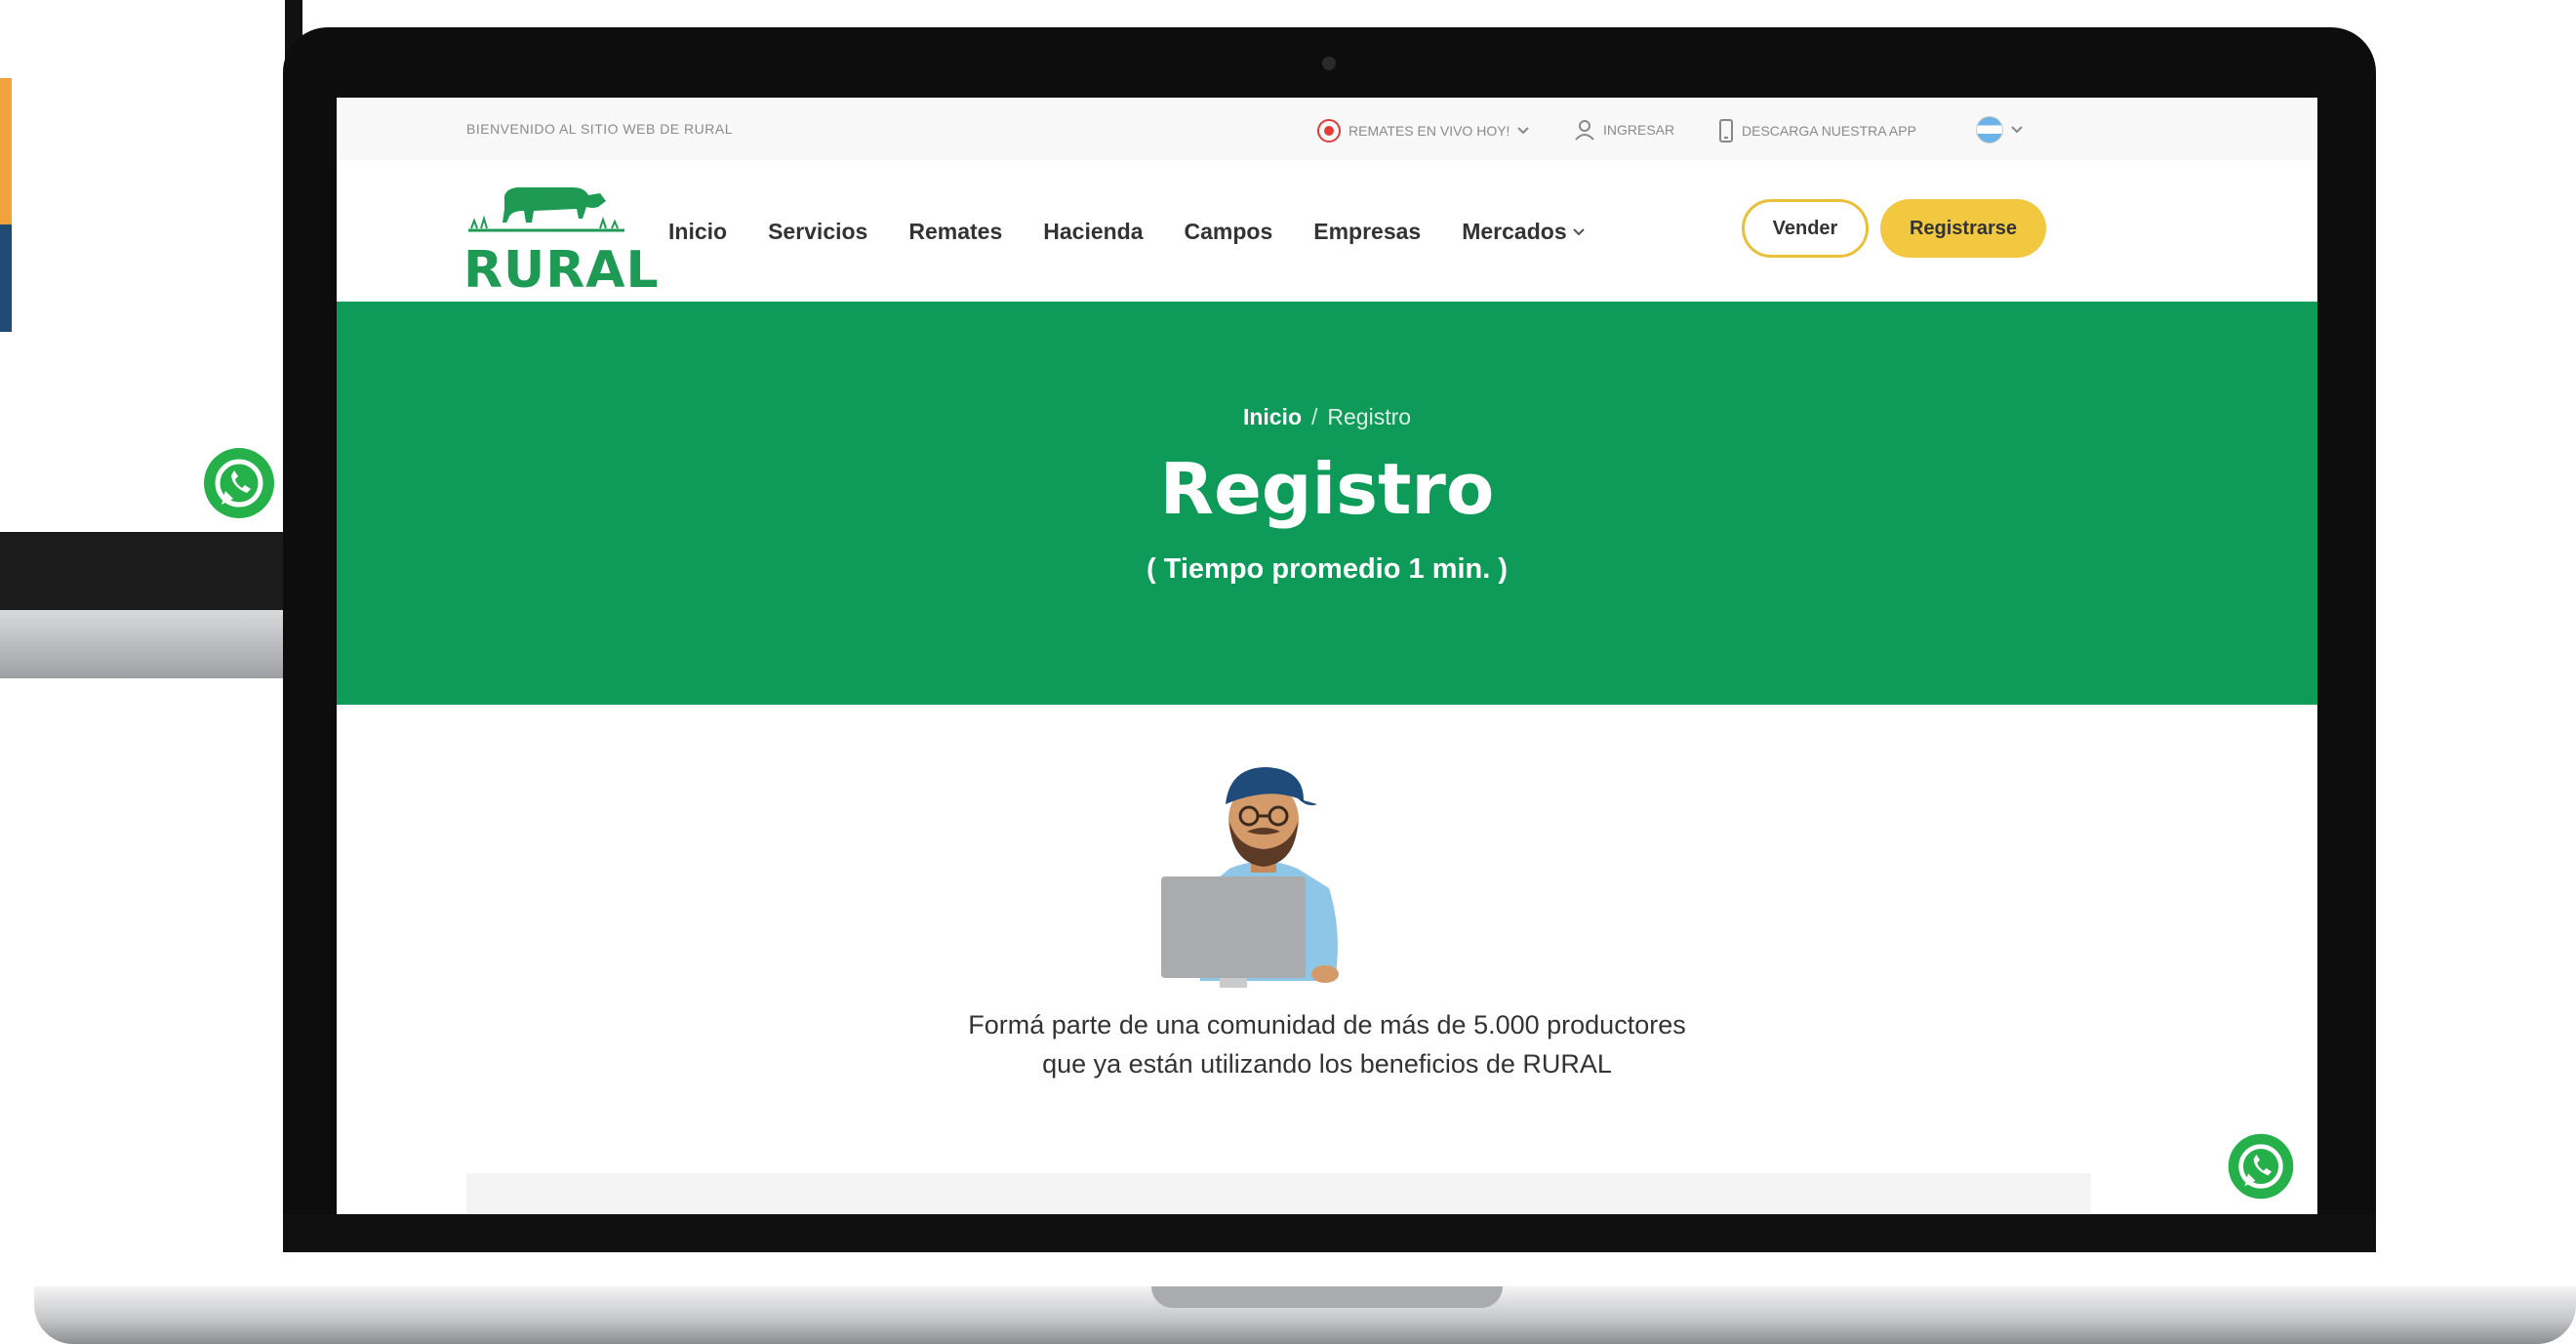 This screenshot has height=1344, width=2576. I want to click on farmer-laptop-illustration, so click(1263, 878).